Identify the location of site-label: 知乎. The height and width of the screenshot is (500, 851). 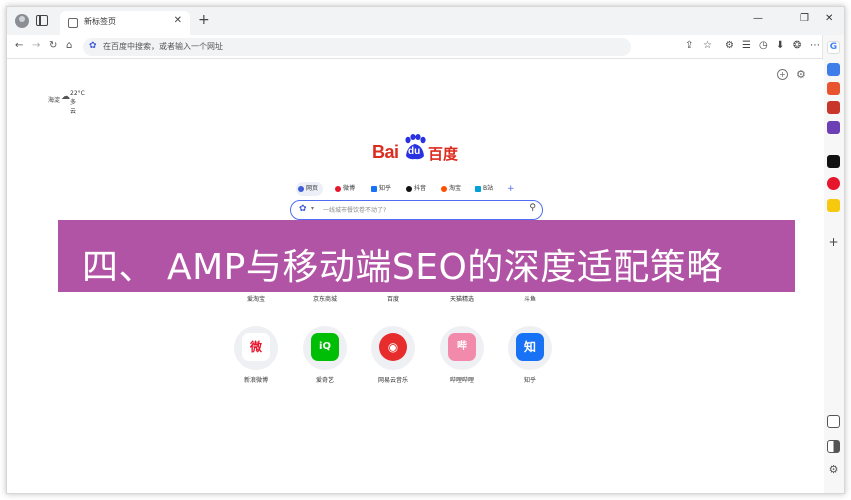
(529, 380).